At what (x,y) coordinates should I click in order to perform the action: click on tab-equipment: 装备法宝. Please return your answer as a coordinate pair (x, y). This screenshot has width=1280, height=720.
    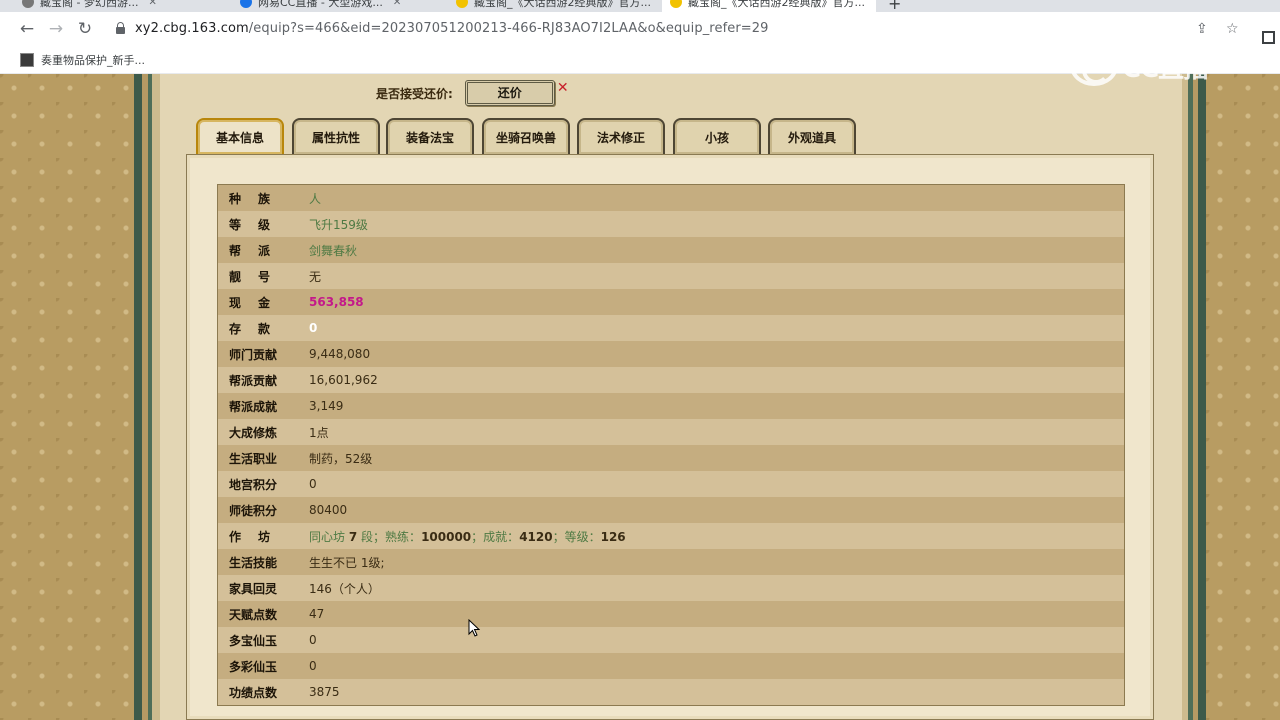
    Looking at the image, I should click on (430, 136).